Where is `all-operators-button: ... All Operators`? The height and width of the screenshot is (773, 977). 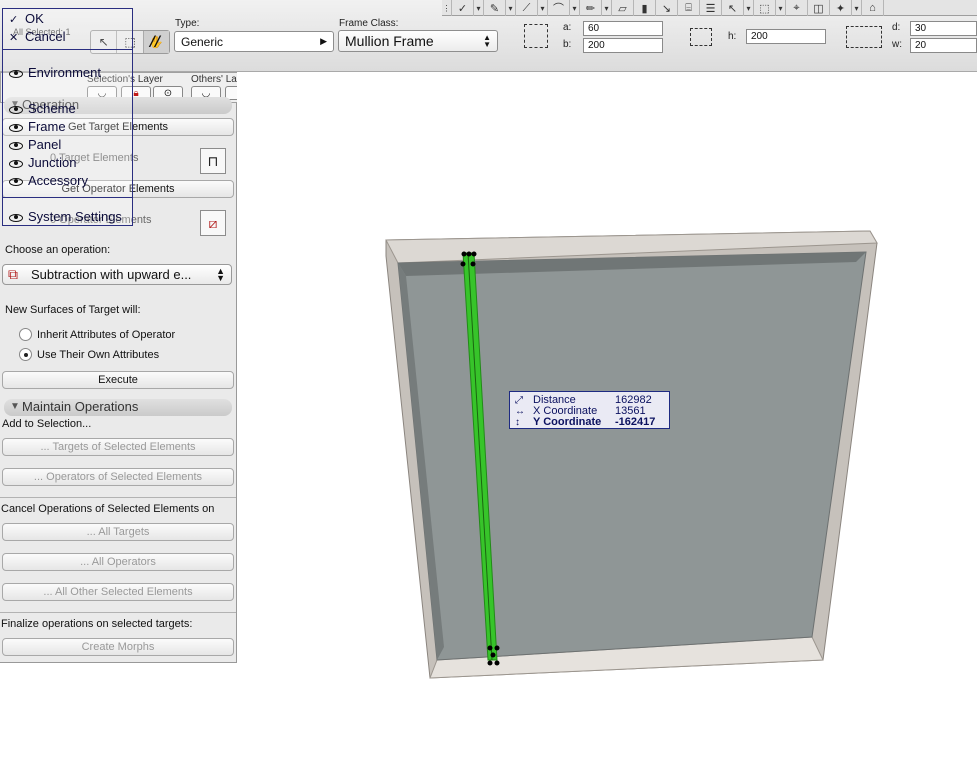
all-operators-button: ... All Operators is located at coordinates (118, 562).